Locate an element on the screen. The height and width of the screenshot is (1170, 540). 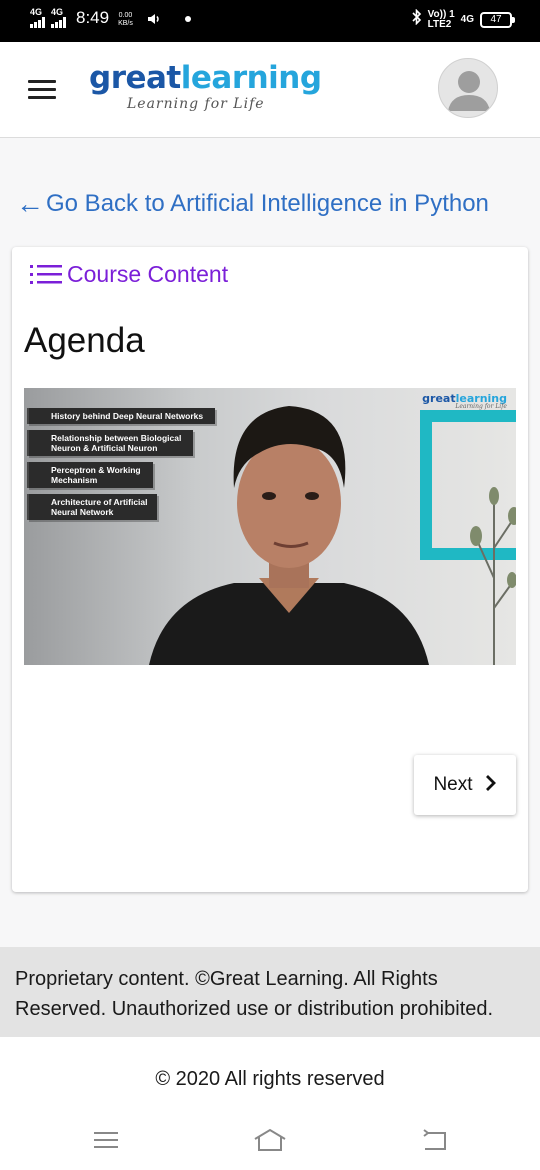
copyright-text: © 2020 All rights reserved is located at coordinates (270, 1077).